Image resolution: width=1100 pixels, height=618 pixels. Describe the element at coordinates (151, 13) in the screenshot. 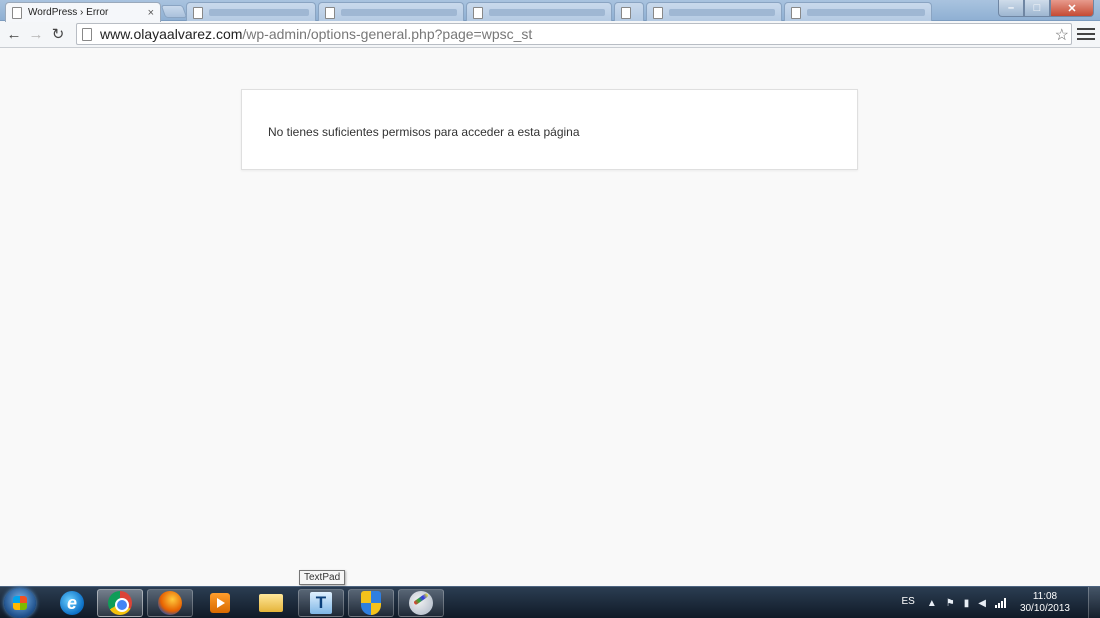

I see `tab-close-icon: ×` at that location.